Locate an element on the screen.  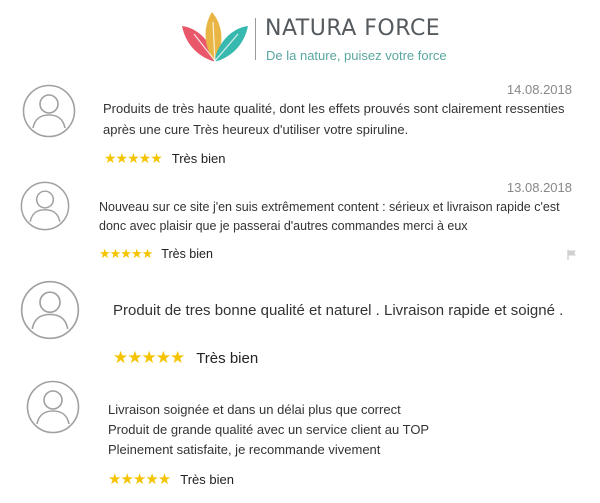
report-flag-icon is located at coordinates (572, 257).